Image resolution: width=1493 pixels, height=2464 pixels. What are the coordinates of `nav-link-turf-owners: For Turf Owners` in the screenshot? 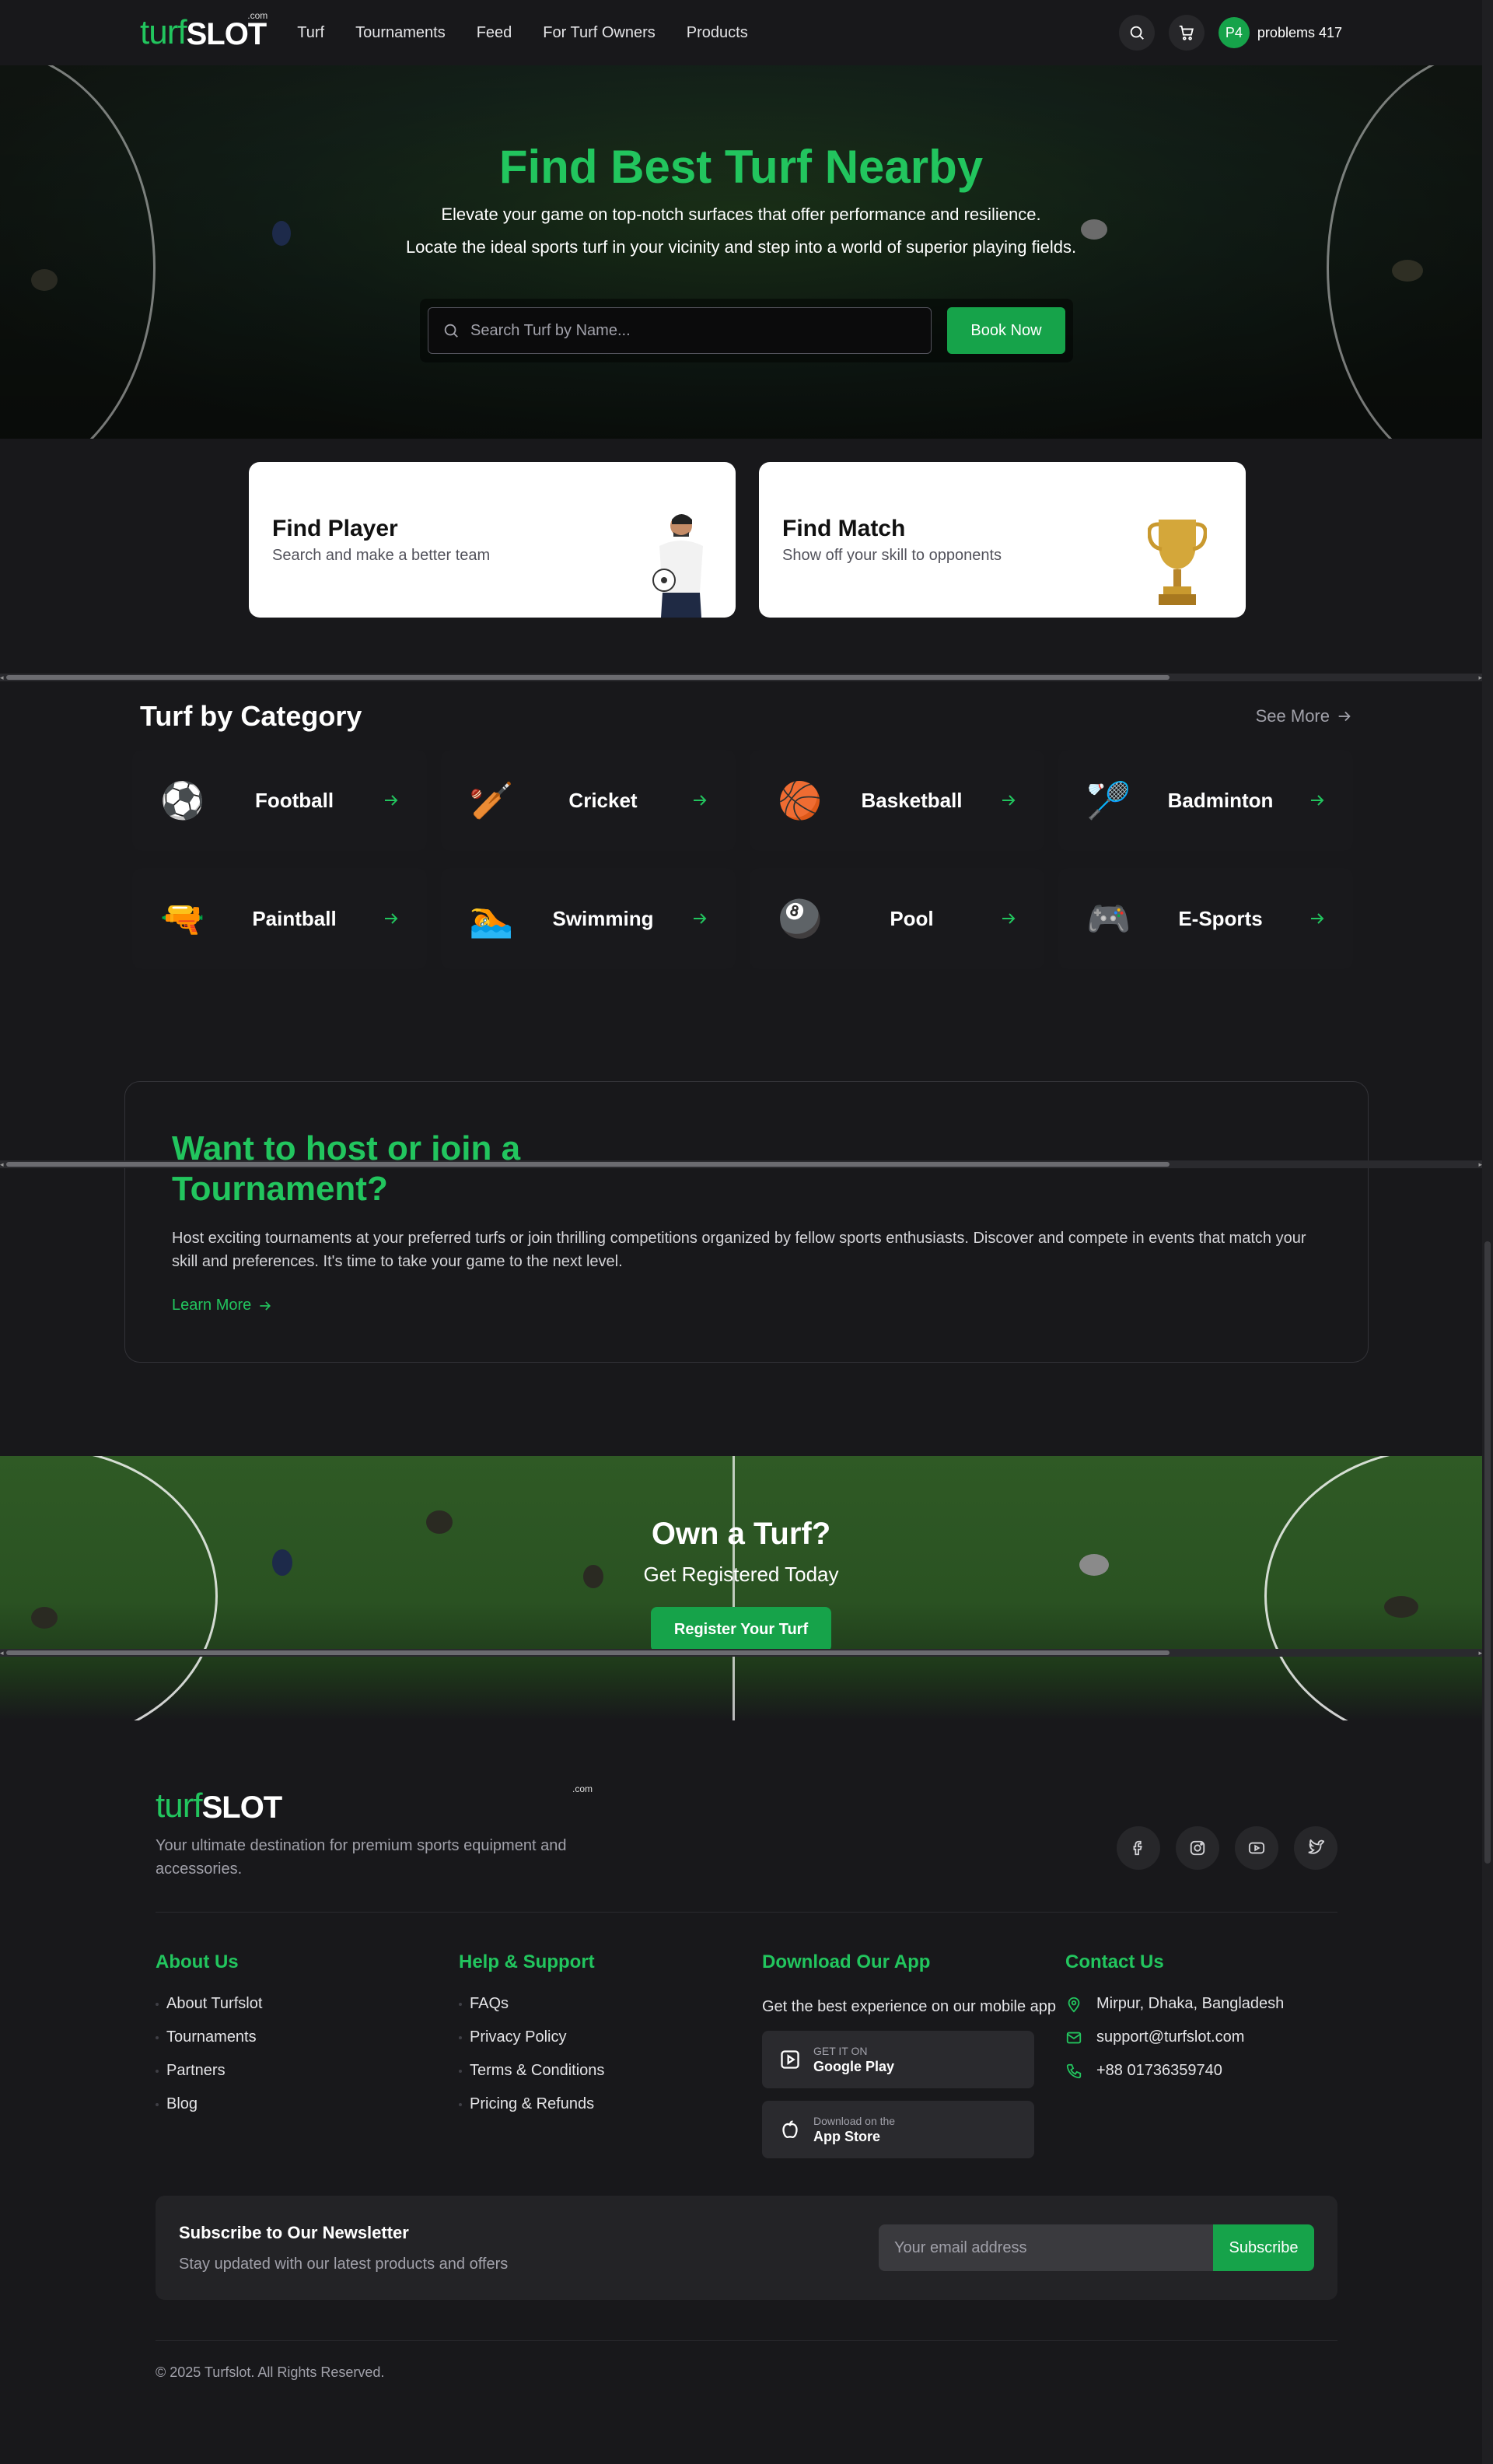 It's located at (599, 33).